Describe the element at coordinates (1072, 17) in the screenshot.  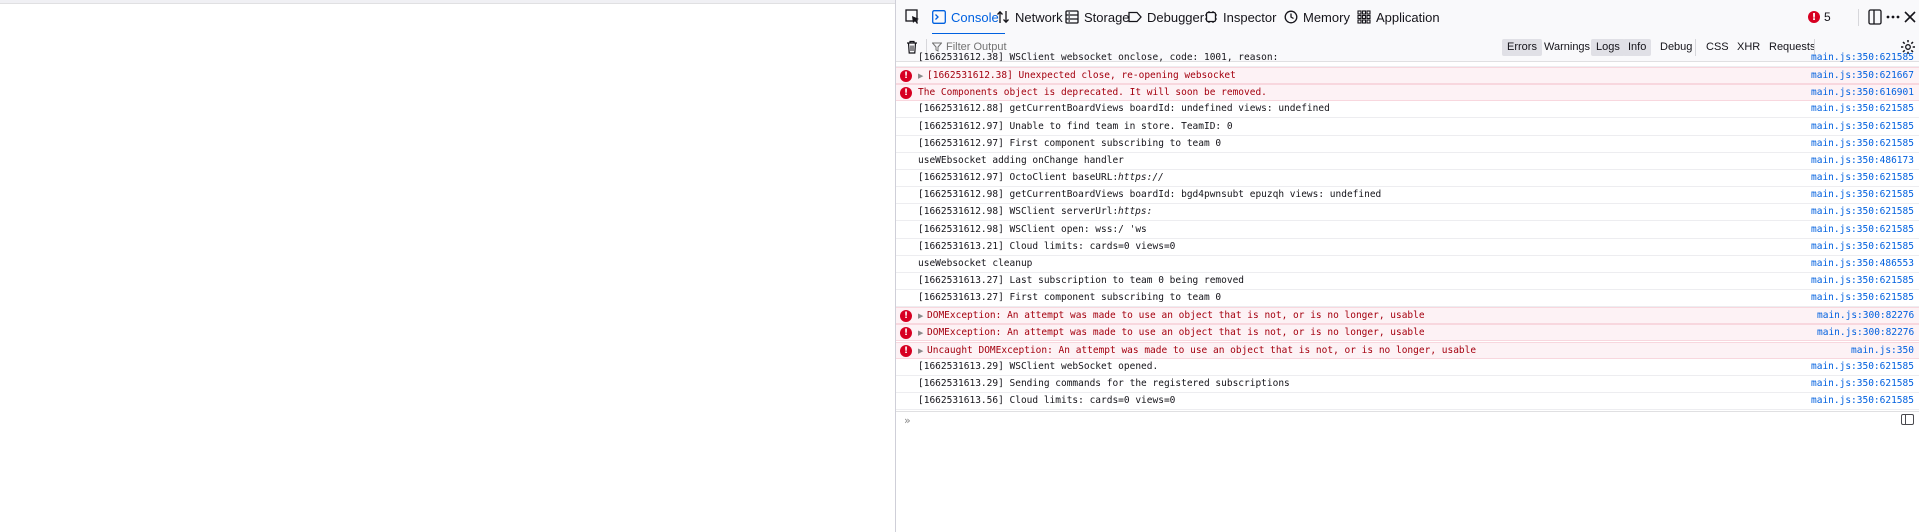
I see `storage-icon` at that location.